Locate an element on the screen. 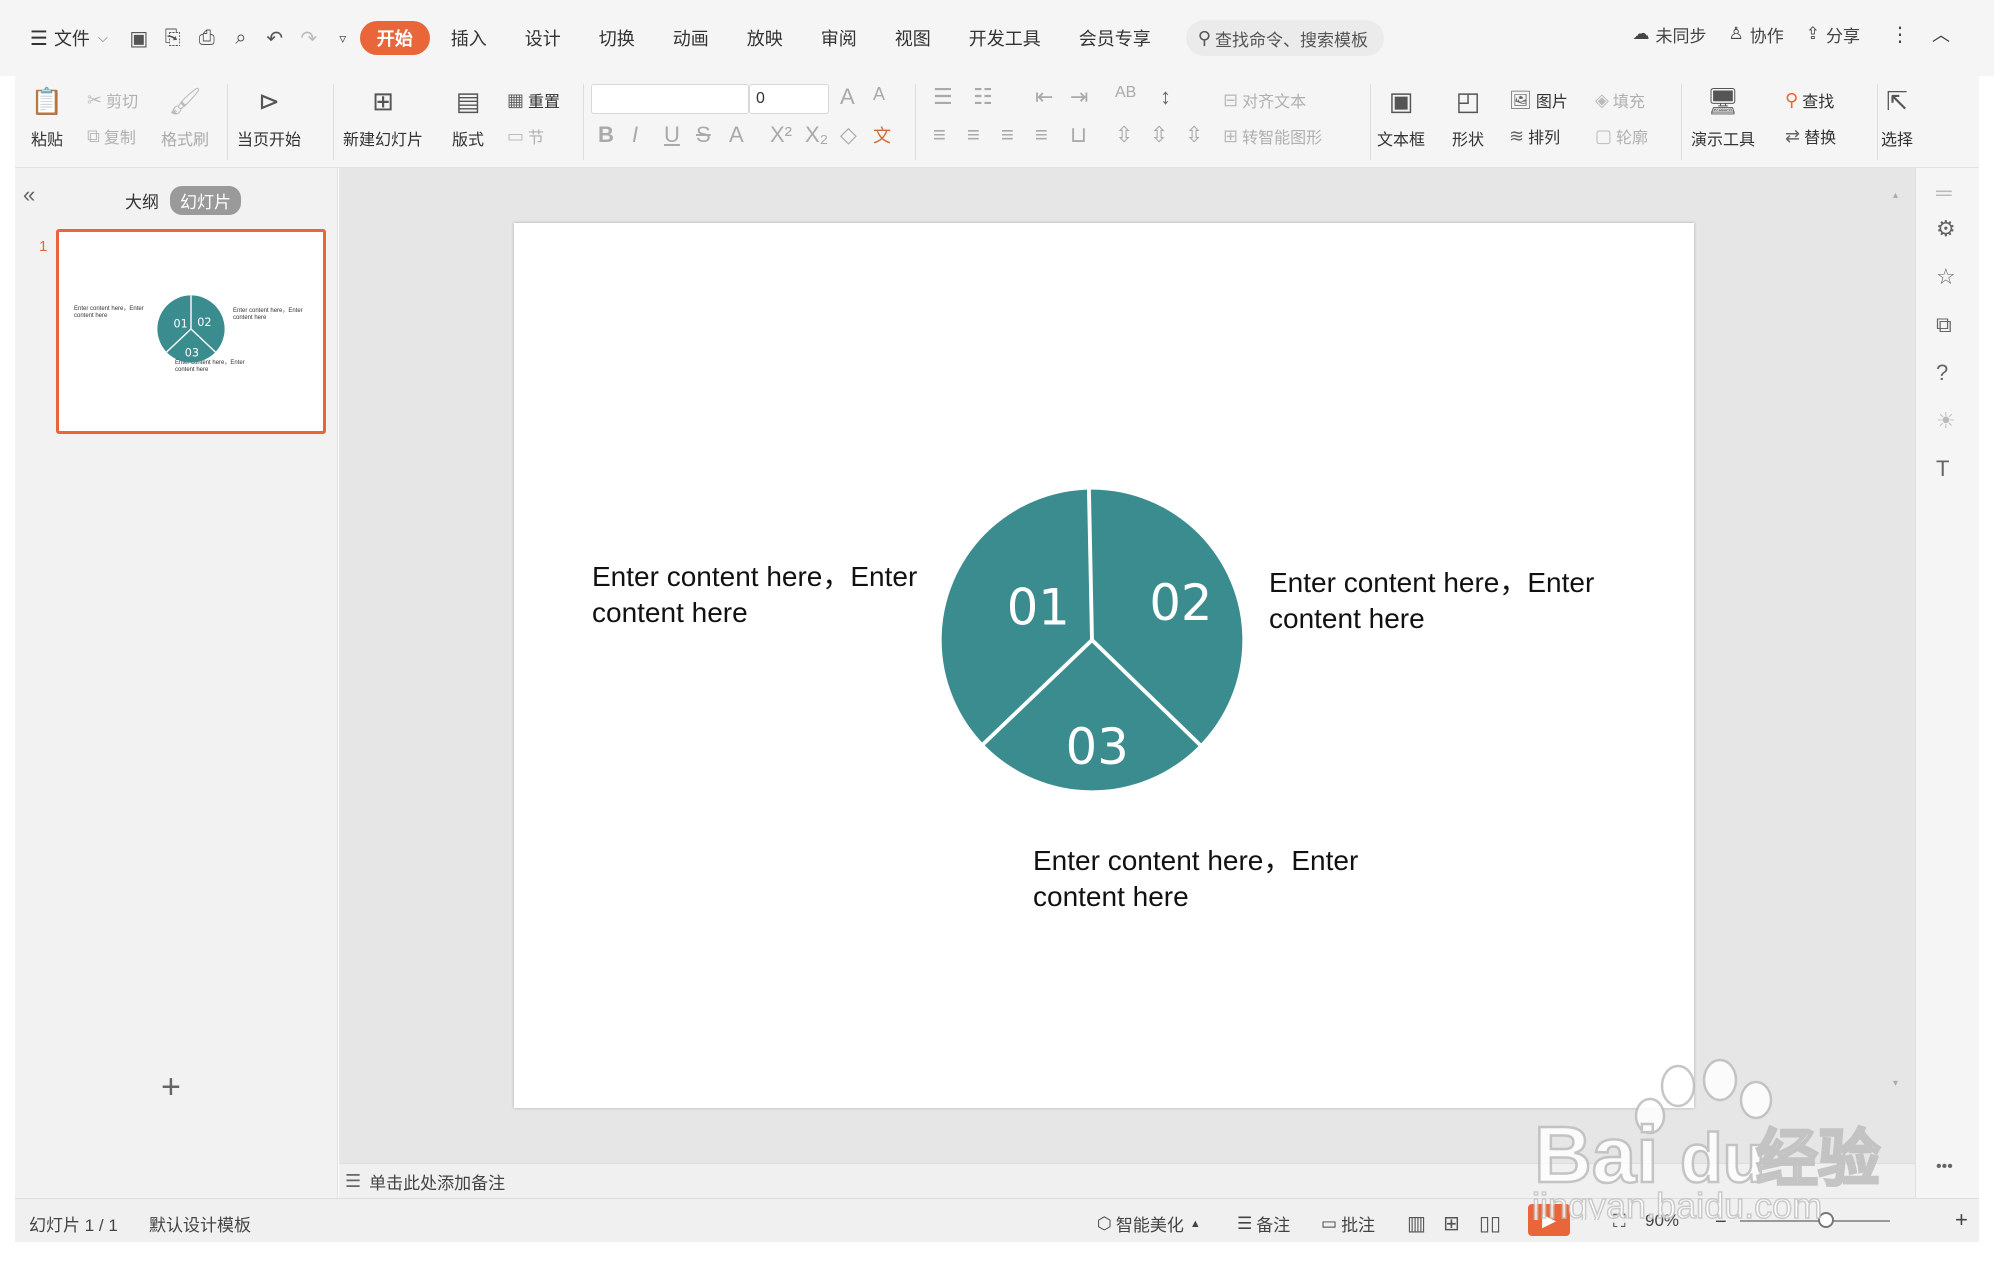 This screenshot has height=1269, width=1994. copy-button: ⧉ 复制 is located at coordinates (111, 136).